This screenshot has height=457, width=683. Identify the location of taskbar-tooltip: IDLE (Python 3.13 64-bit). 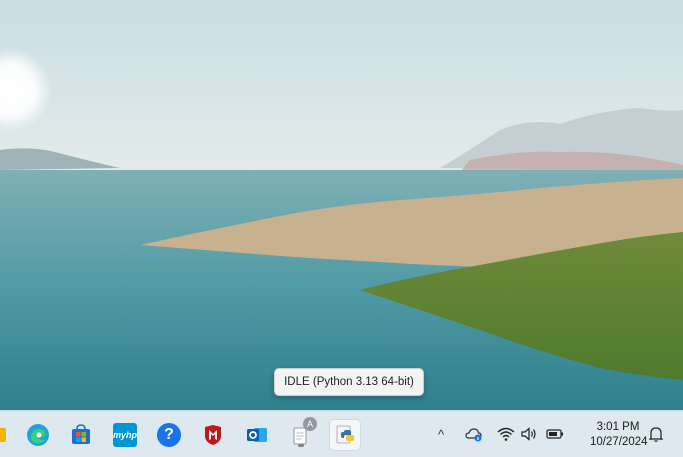
(349, 382).